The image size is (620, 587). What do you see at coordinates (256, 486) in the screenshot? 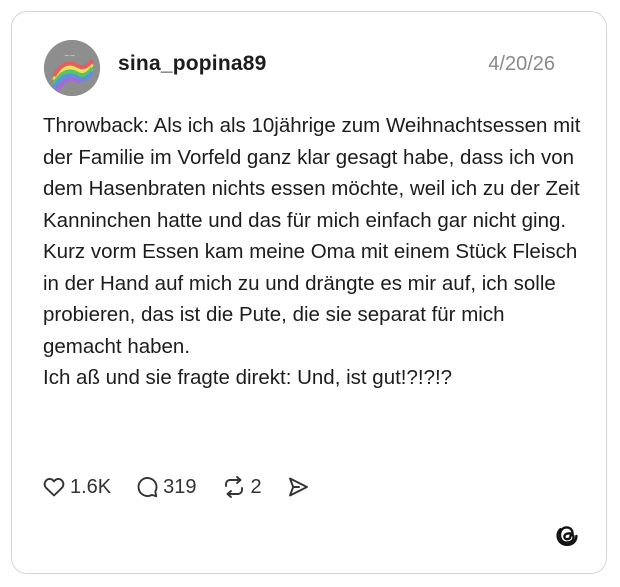
I see `repost-count: 2` at bounding box center [256, 486].